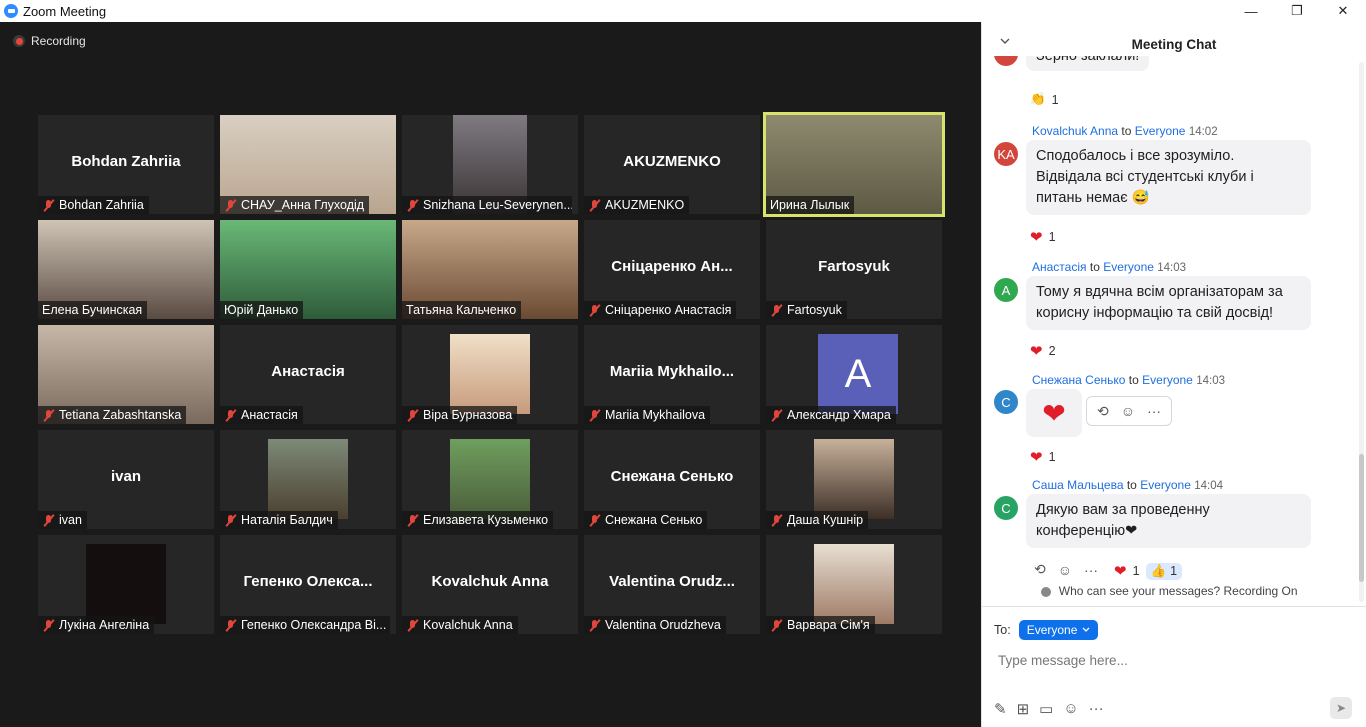 Image resolution: width=1366 pixels, height=727 pixels. Describe the element at coordinates (1043, 351) in the screenshot. I see `reaction-chip: ❤ 2` at that location.